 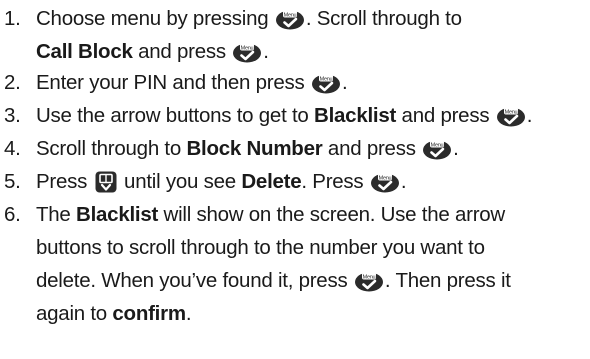 What do you see at coordinates (12, 148) in the screenshot?
I see `step-number: 4.` at bounding box center [12, 148].